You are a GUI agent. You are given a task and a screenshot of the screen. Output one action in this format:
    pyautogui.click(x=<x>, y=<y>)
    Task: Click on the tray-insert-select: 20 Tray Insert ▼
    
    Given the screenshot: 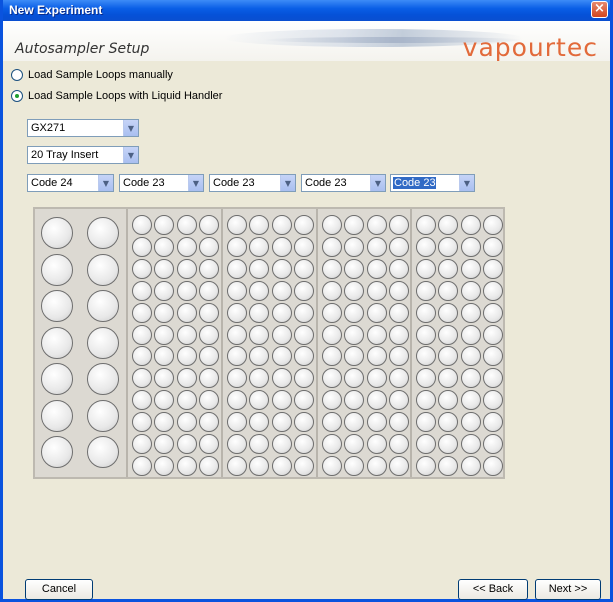 What is the action you would take?
    pyautogui.click(x=83, y=155)
    